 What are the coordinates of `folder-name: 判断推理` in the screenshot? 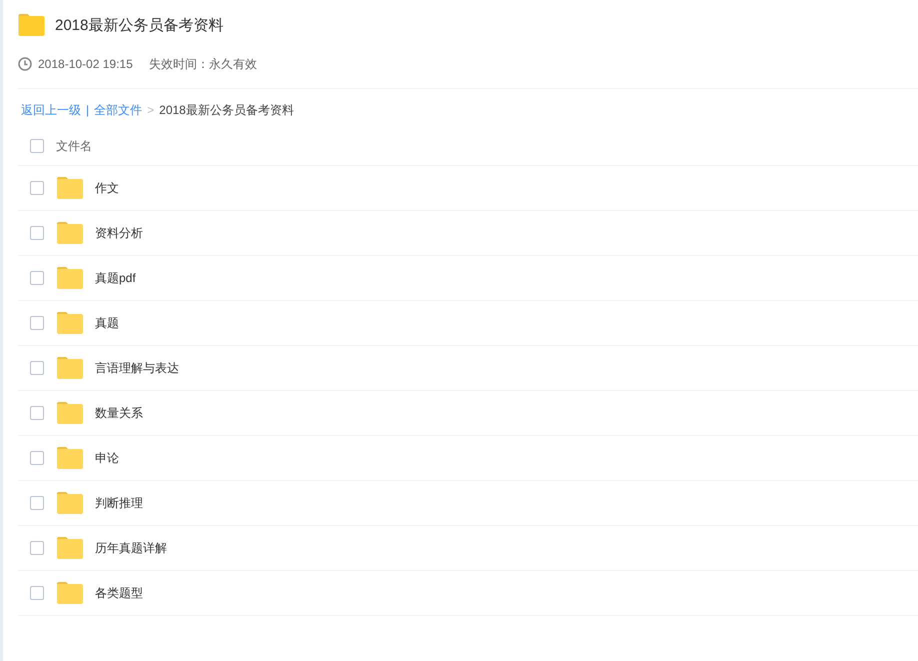 It's located at (119, 503).